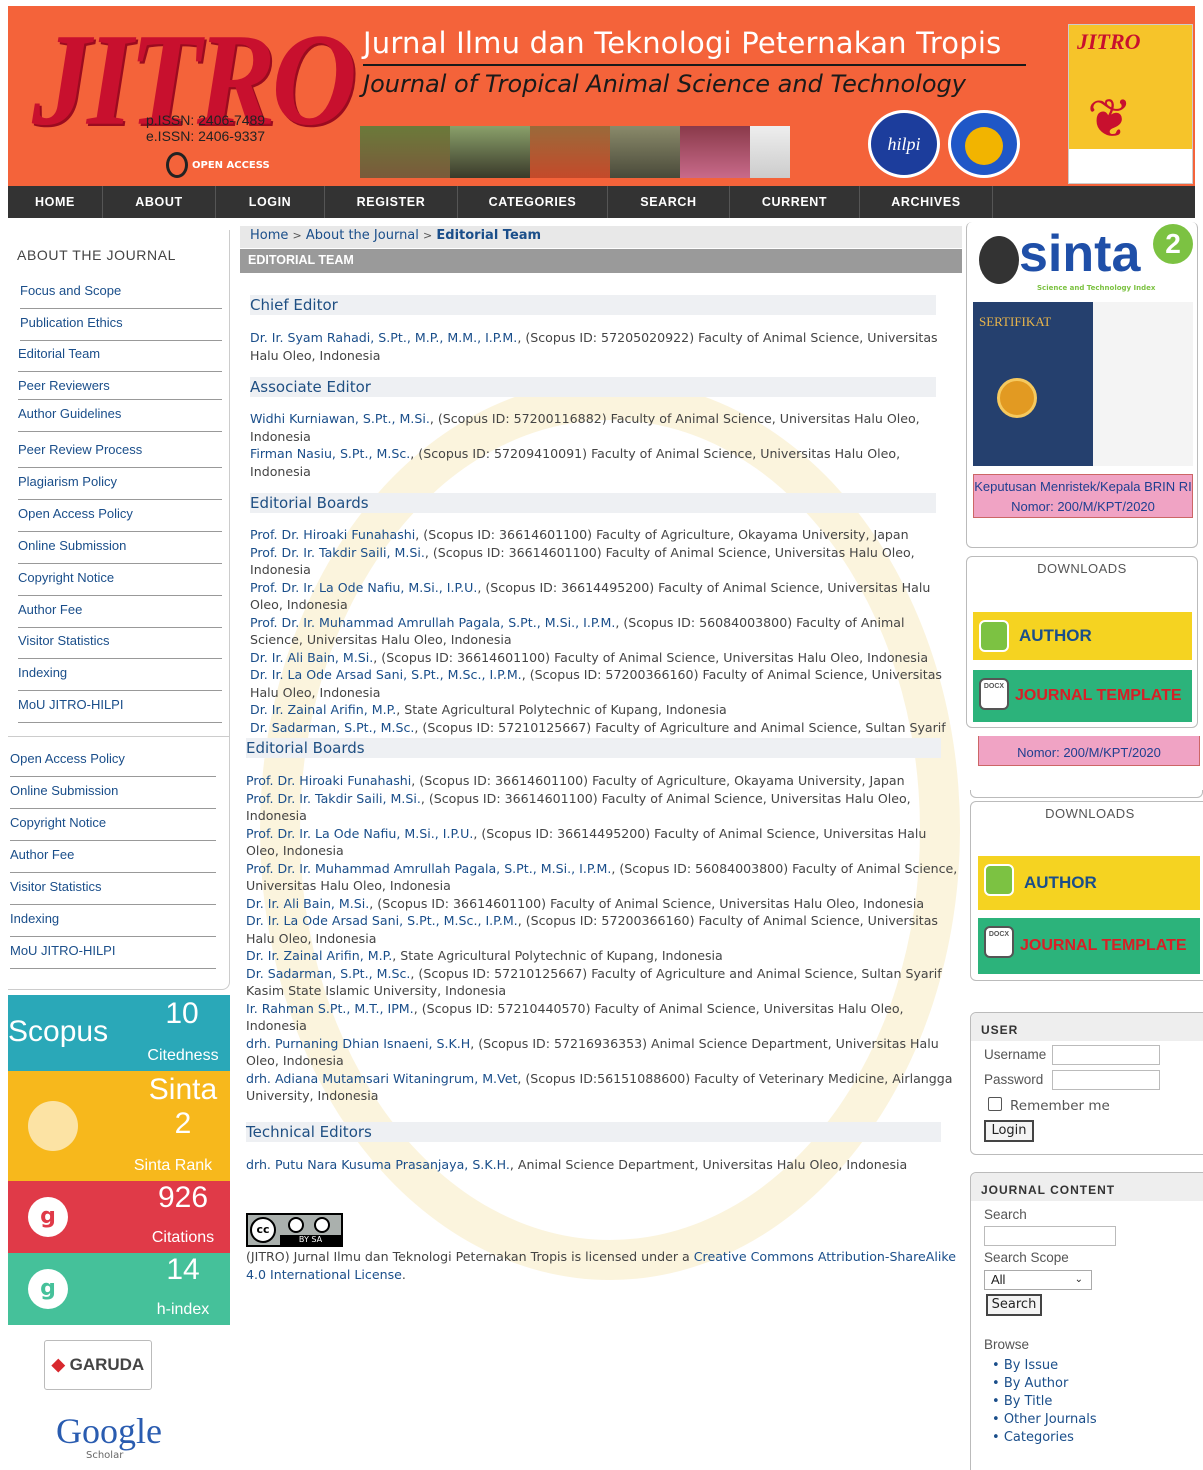  Describe the element at coordinates (120, 419) in the screenshot. I see `left-link-author-guidelines: Author Guidelines` at that location.